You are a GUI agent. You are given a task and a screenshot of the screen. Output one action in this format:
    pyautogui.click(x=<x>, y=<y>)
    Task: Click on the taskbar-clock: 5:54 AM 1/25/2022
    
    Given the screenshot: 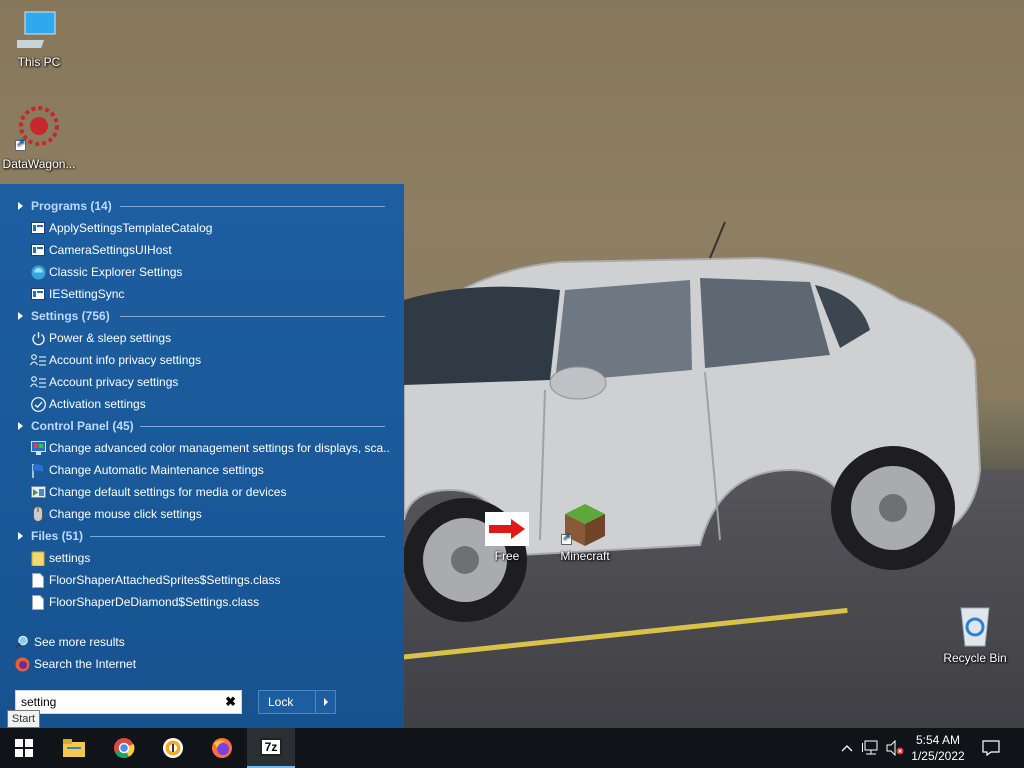 What is the action you would take?
    pyautogui.click(x=938, y=748)
    